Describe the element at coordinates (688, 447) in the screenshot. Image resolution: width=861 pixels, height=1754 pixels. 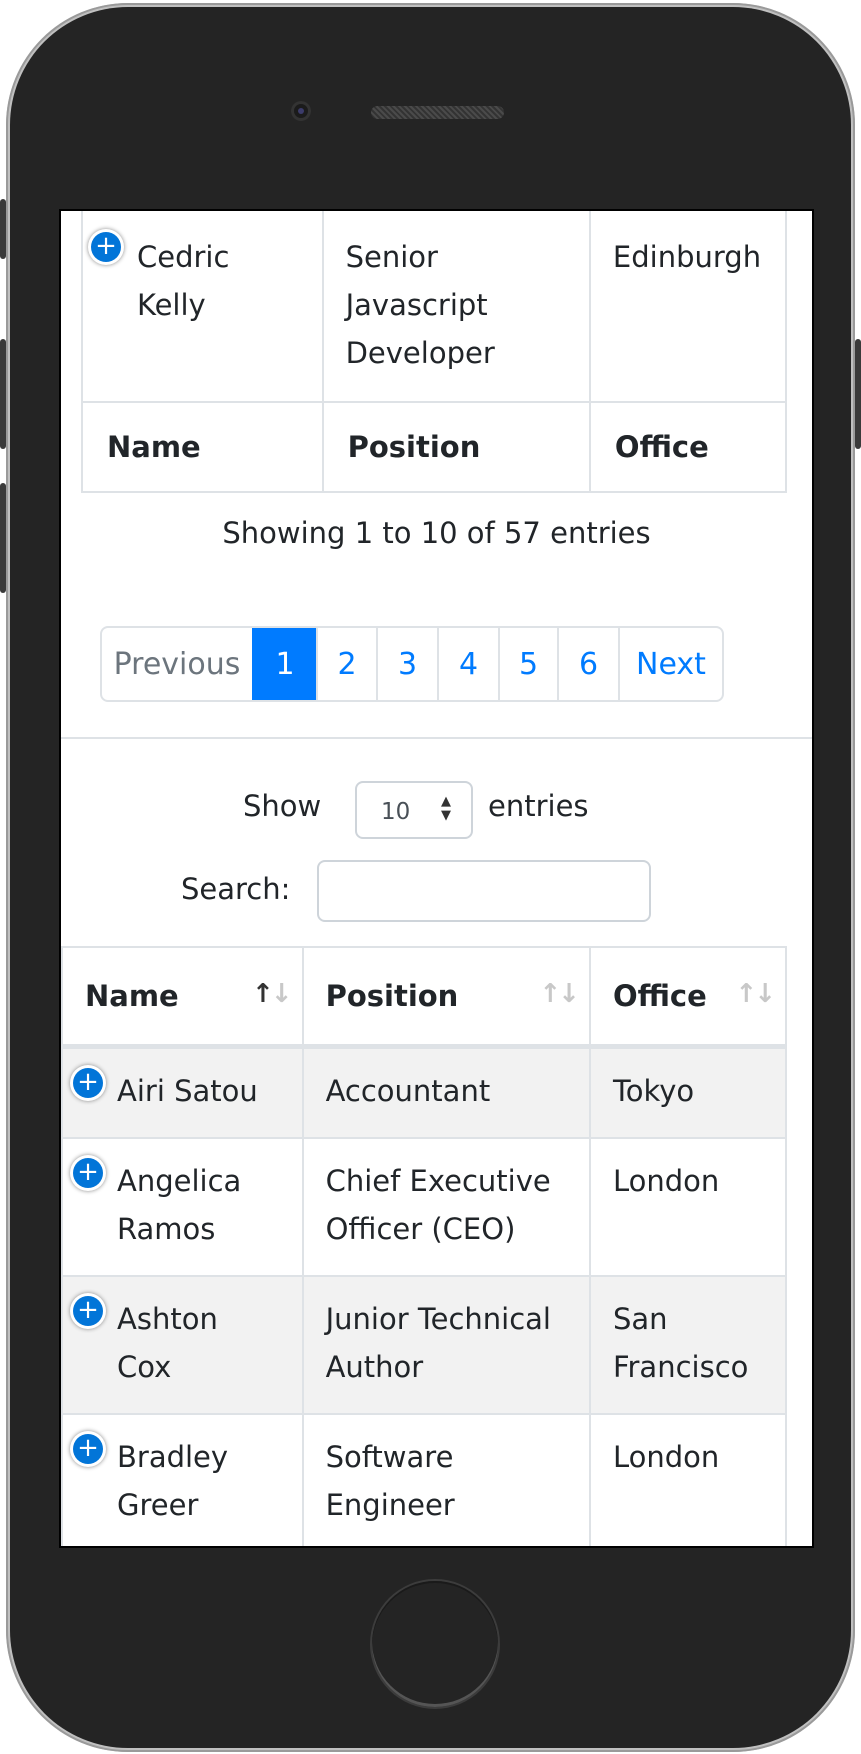
I see `footer-office: Office` at that location.